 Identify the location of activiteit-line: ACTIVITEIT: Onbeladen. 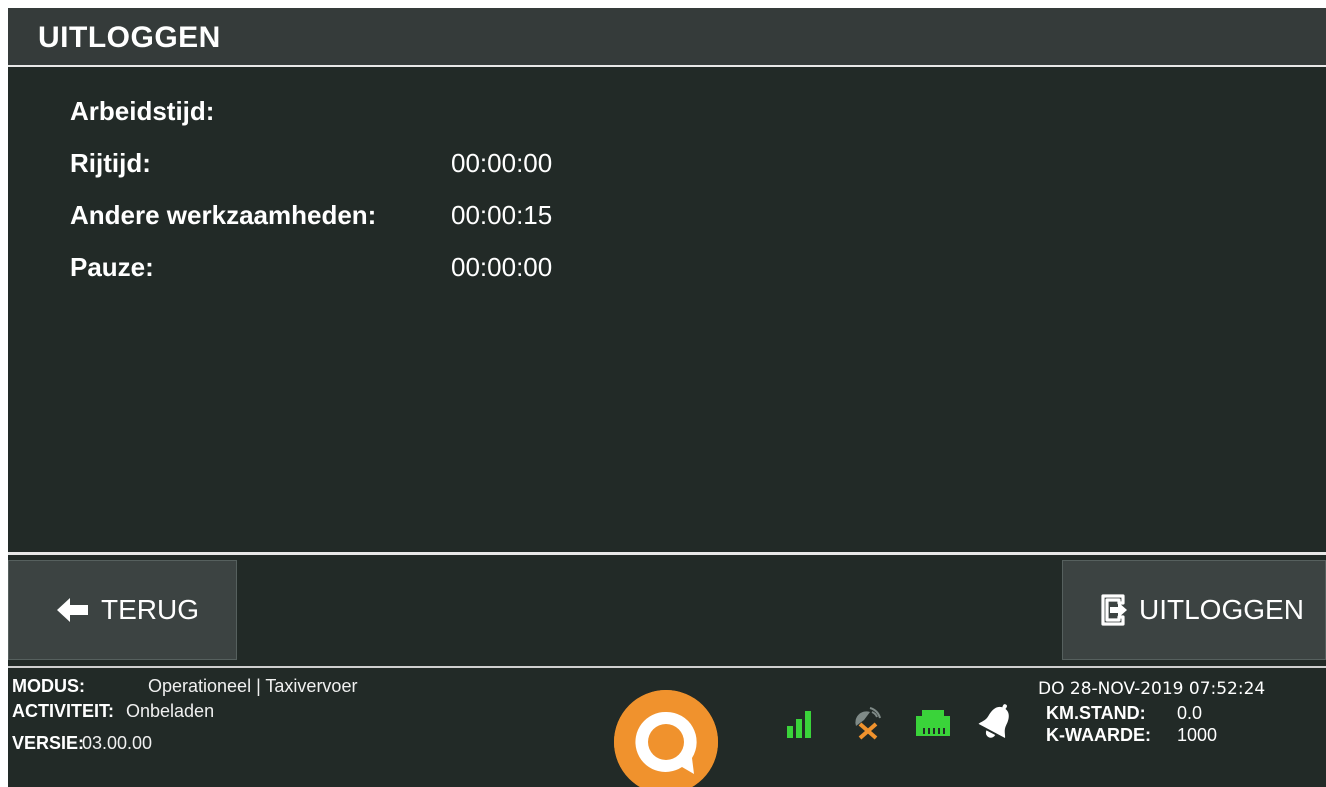
(113, 711).